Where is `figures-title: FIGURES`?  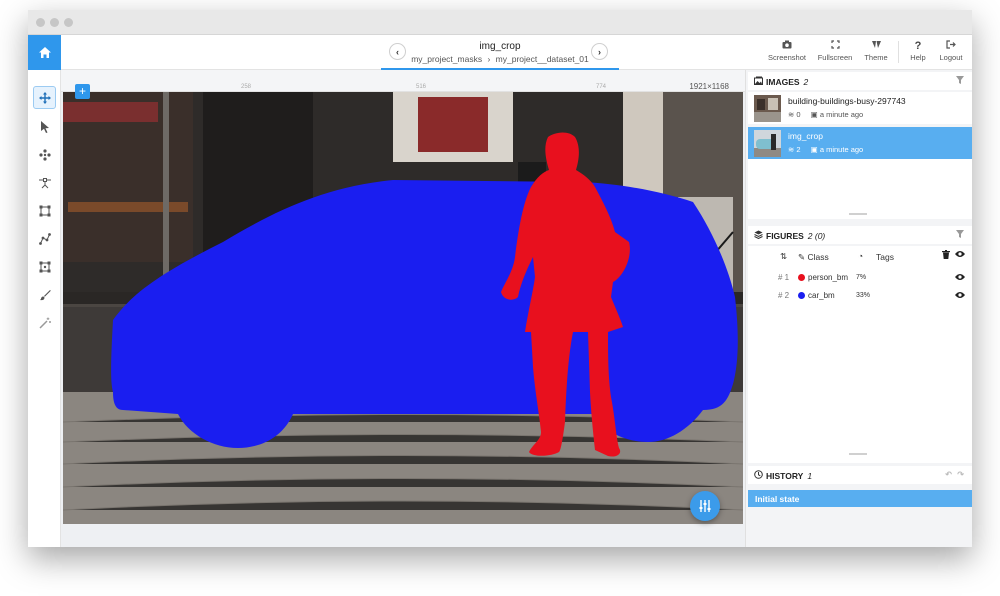 figures-title: FIGURES is located at coordinates (785, 236).